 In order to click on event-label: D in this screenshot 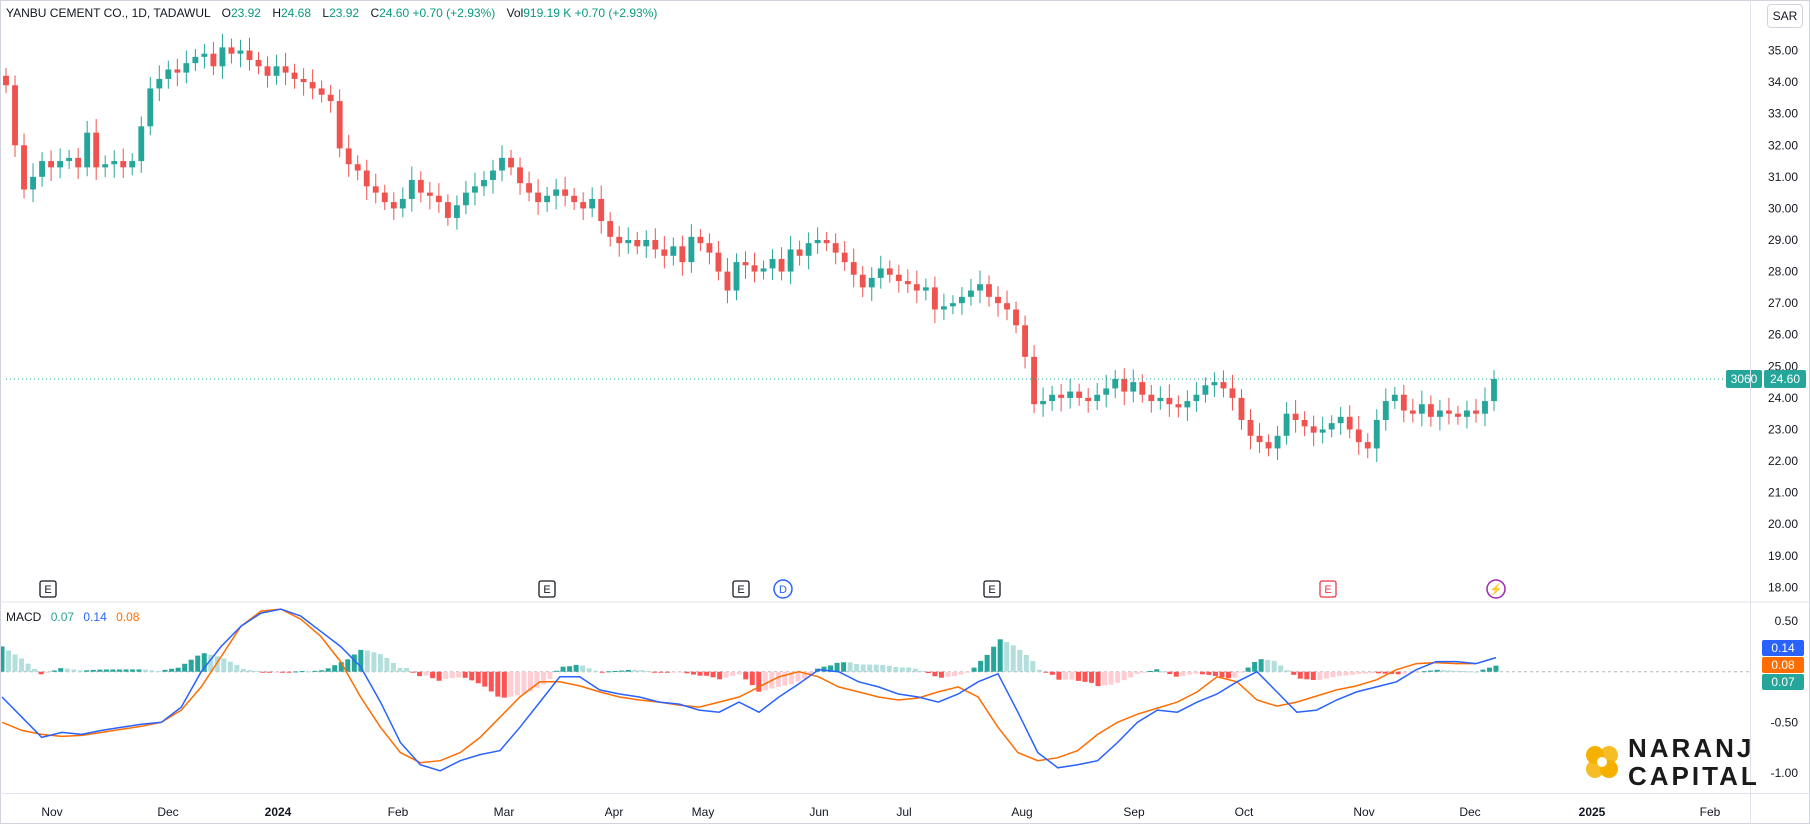, I will do `click(783, 590)`.